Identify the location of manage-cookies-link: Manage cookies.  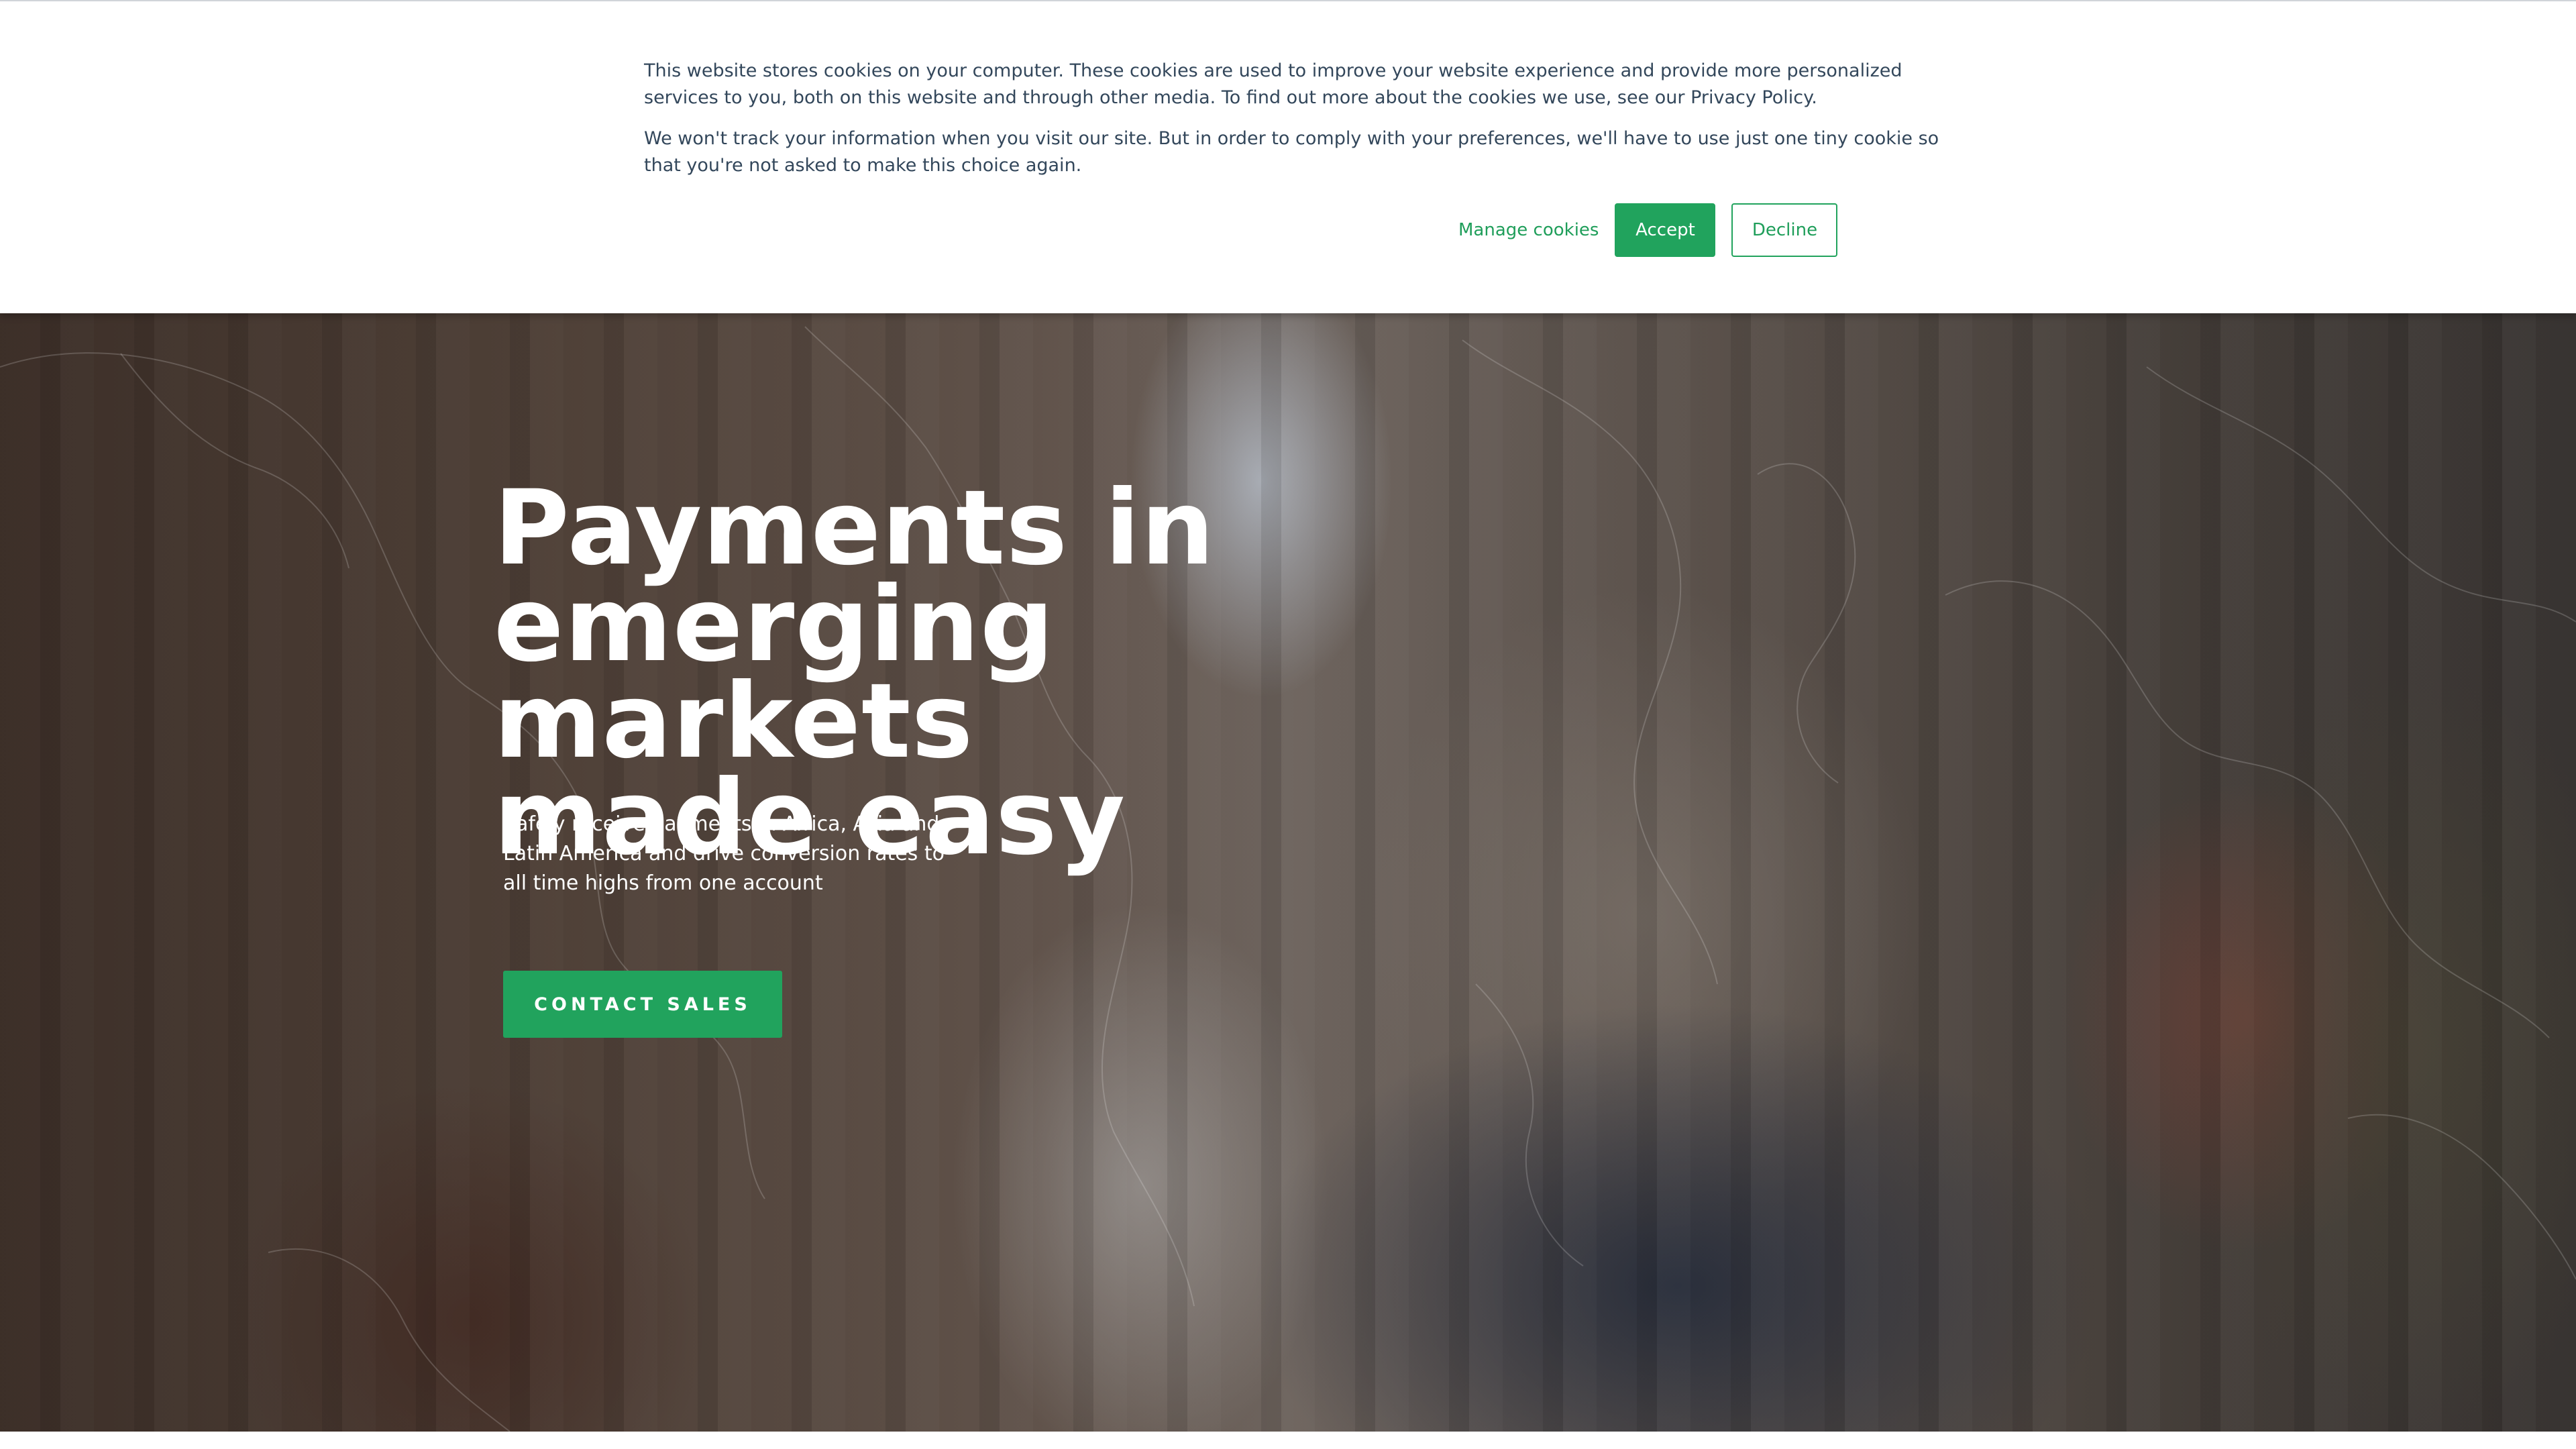
(1526, 230).